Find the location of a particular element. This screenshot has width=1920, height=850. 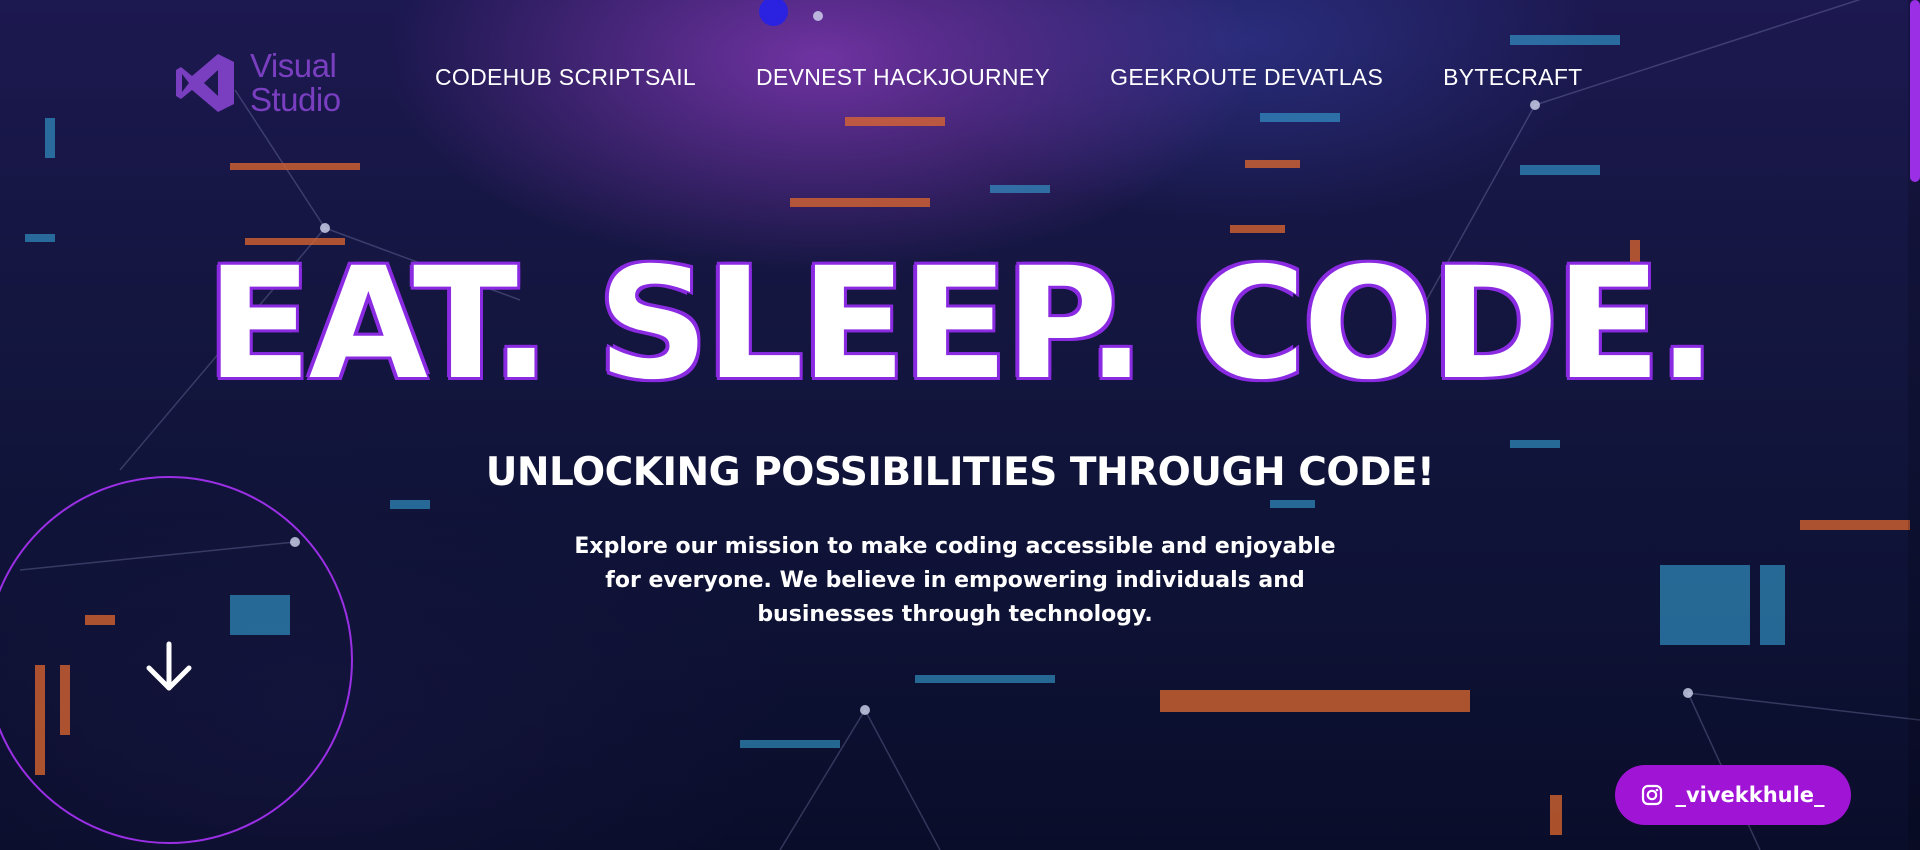

logo-text-line2: Studio is located at coordinates (295, 99).